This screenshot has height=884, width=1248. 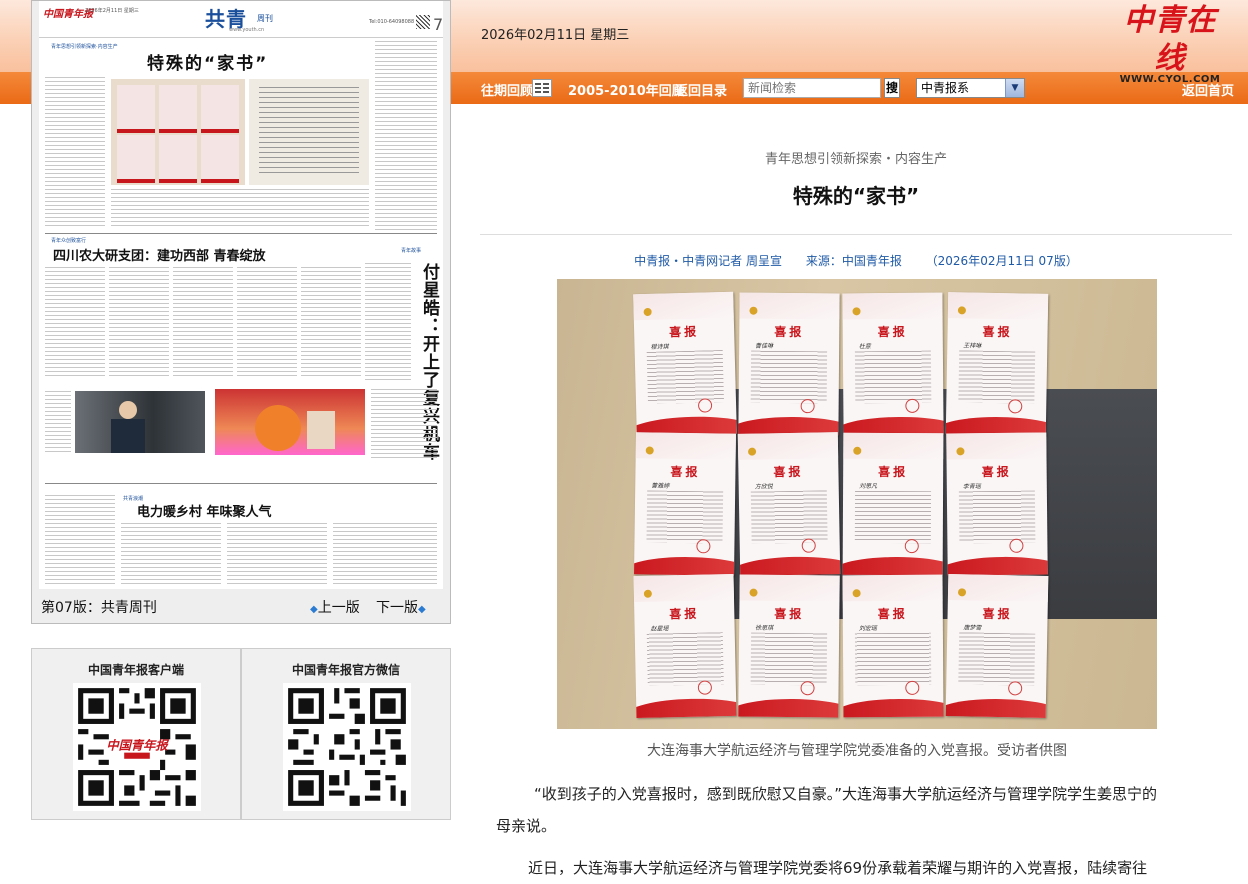 I want to click on qr-box-app: 中国青年报客户端 中国青年报, so click(x=136, y=734).